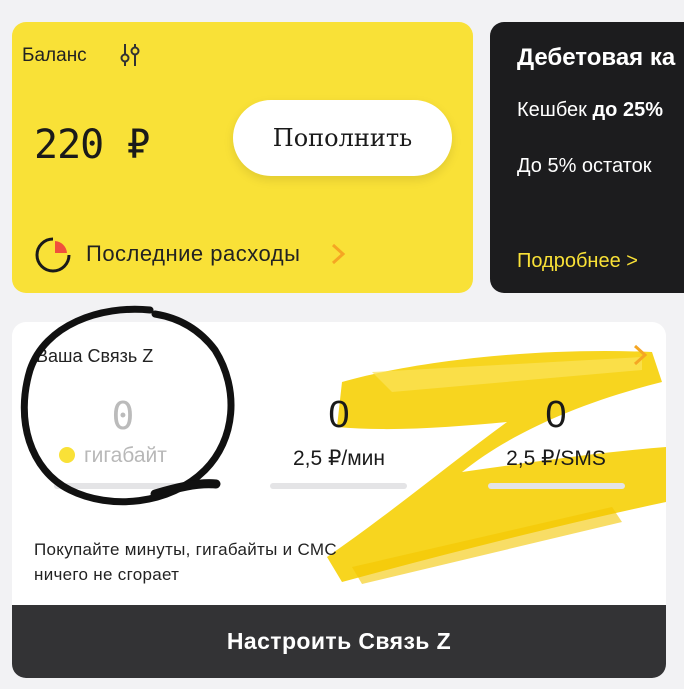  I want to click on balance-amount: 220 ₽, so click(92, 145).